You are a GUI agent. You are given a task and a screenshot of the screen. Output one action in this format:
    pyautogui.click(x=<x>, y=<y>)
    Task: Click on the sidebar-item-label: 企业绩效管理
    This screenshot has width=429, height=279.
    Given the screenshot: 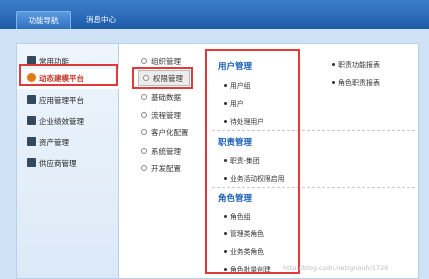 What is the action you would take?
    pyautogui.click(x=61, y=121)
    